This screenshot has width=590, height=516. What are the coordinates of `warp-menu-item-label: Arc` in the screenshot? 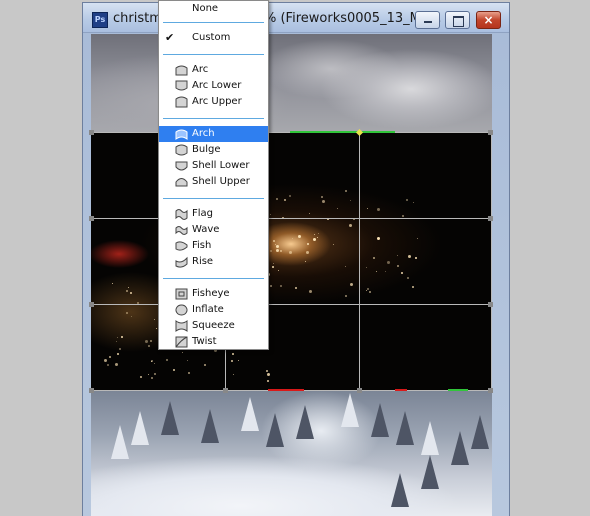 It's located at (200, 69).